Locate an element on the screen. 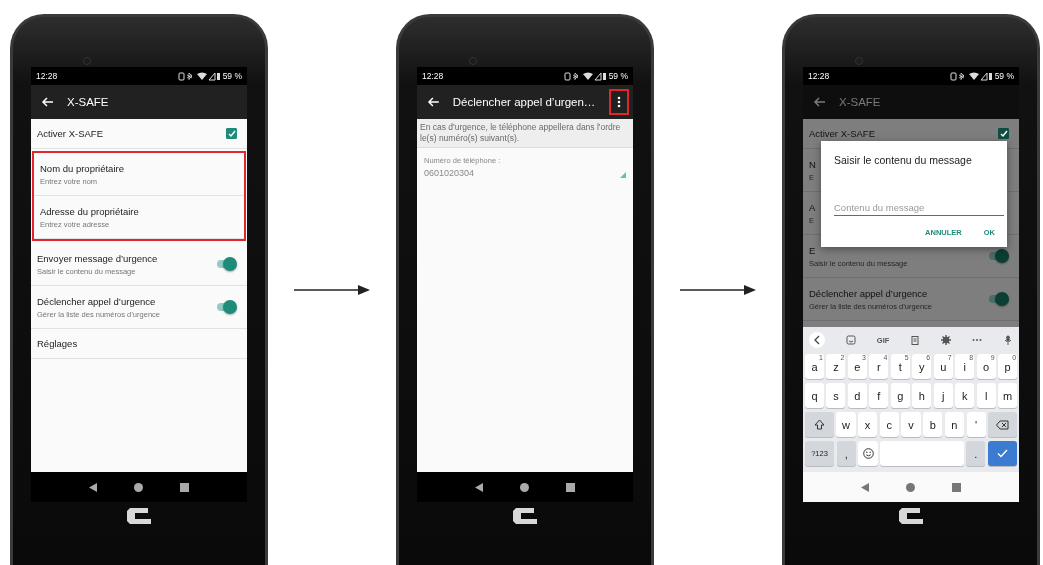 This screenshot has width=1043, height=565. keyboard-key: h is located at coordinates (922, 395).